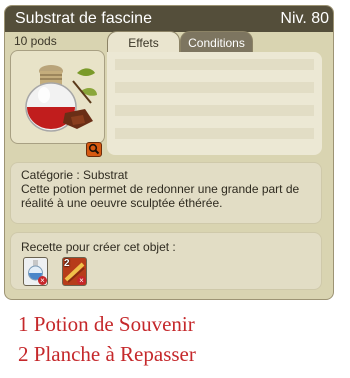  What do you see at coordinates (61, 98) in the screenshot?
I see `substrat-potion-icon` at bounding box center [61, 98].